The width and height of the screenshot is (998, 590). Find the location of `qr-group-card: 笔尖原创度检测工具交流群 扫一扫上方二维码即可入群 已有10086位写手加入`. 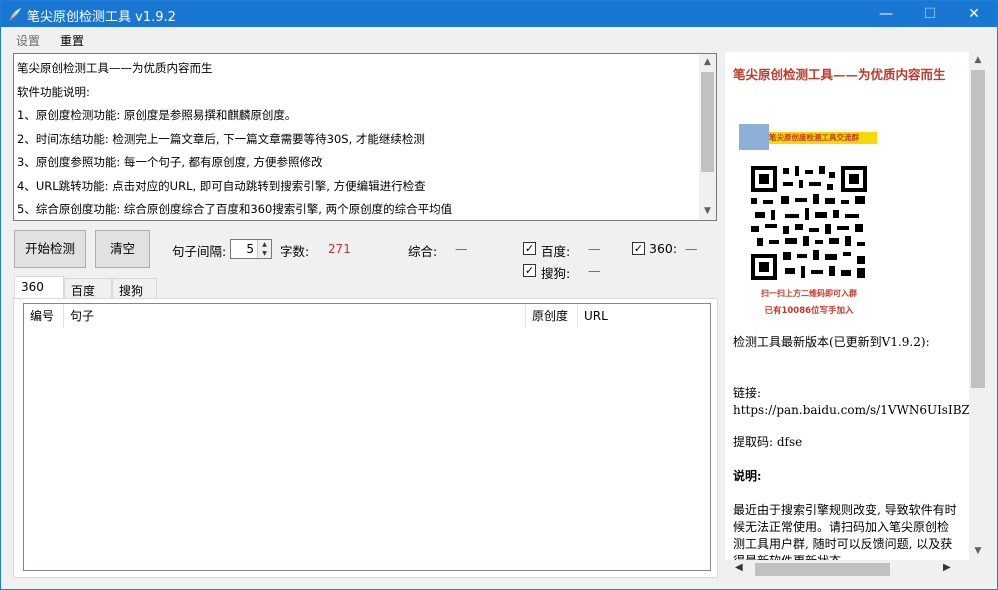

qr-group-card: 笔尖原创度检测工具交流群 扫一扫上方二维码即可入群 已有10086位写手加入 is located at coordinates (809, 222).